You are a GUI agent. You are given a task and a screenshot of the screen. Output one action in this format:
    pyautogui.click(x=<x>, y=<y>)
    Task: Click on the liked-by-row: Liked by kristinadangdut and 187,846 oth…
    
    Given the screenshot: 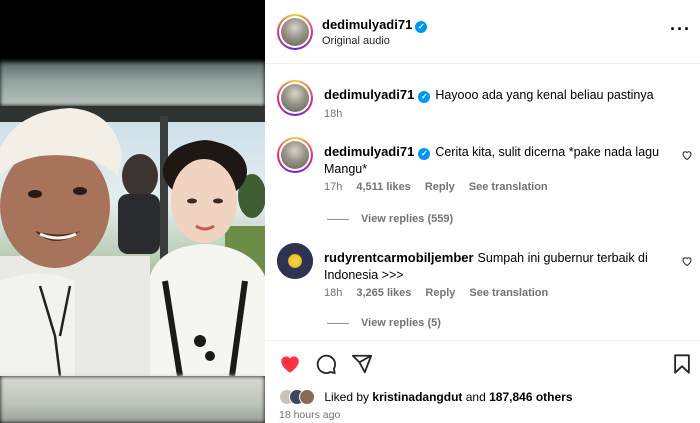 What is the action you would take?
    pyautogui.click(x=426, y=398)
    